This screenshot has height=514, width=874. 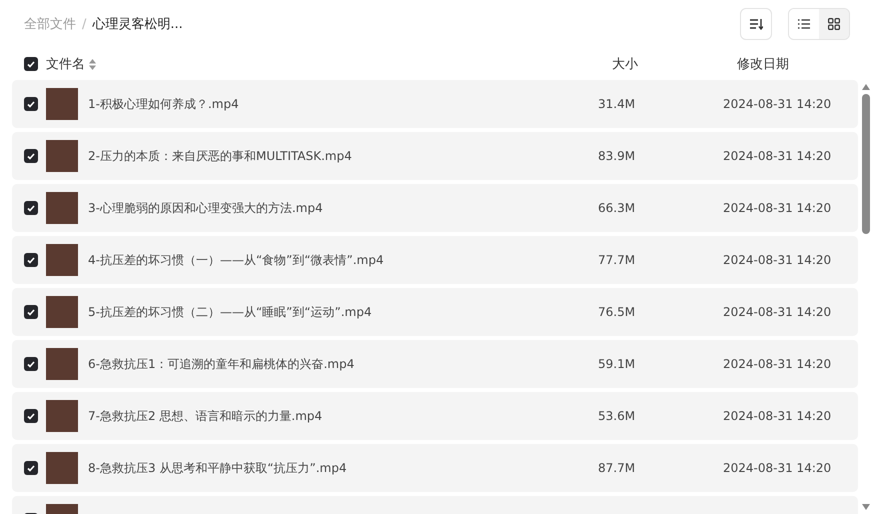 What do you see at coordinates (65, 64) in the screenshot?
I see `column-header: 文件名` at bounding box center [65, 64].